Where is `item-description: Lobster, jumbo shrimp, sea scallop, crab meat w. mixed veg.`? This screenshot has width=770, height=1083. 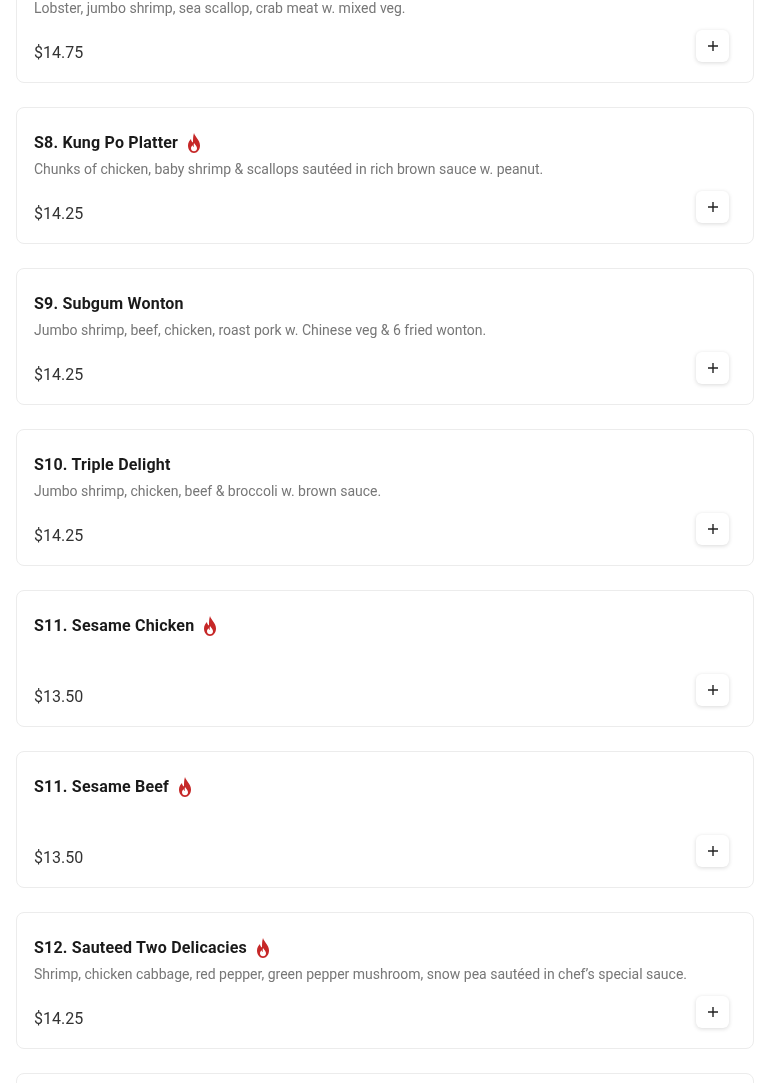 item-description: Lobster, jumbo shrimp, sea scallop, crab meat w. mixed veg. is located at coordinates (220, 9).